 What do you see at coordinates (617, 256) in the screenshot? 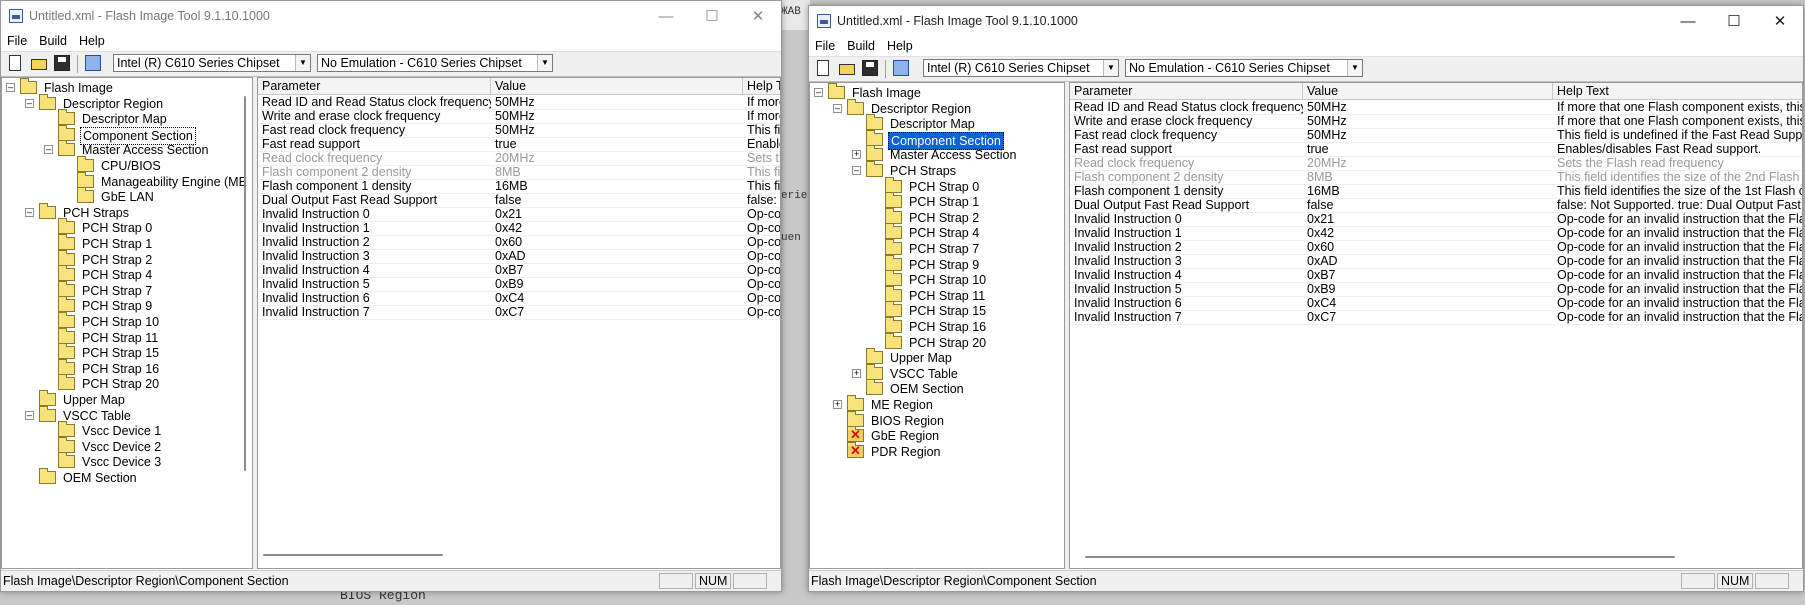
I see `value-cell: 0xAD` at bounding box center [617, 256].